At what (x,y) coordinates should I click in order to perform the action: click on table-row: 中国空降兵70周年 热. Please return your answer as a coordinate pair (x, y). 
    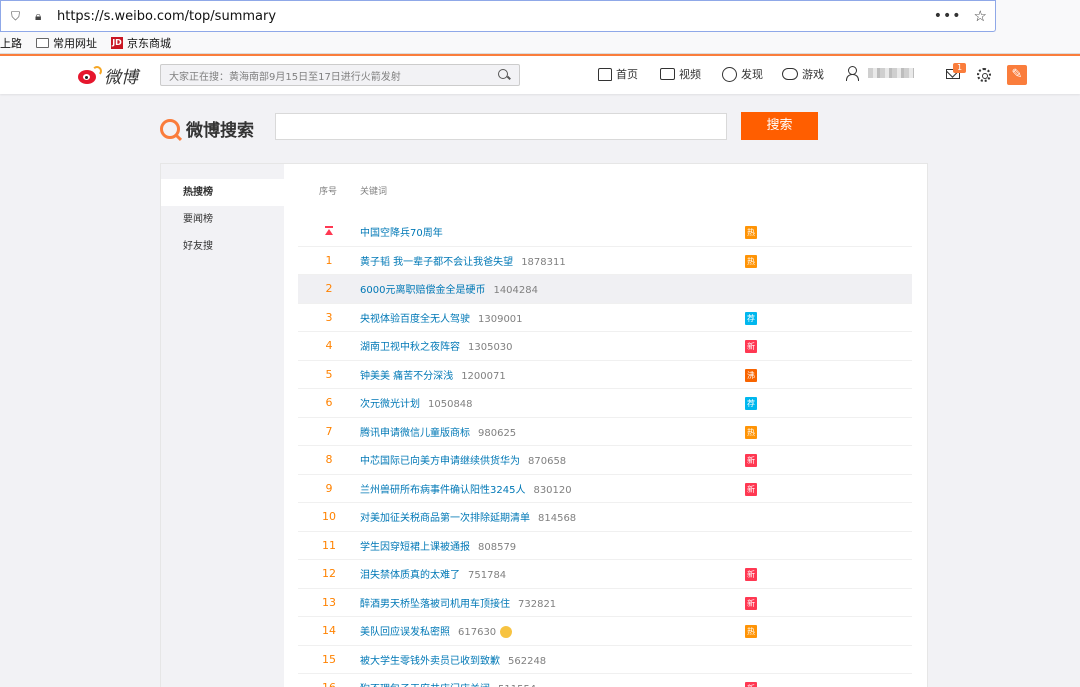
    Looking at the image, I should click on (605, 232).